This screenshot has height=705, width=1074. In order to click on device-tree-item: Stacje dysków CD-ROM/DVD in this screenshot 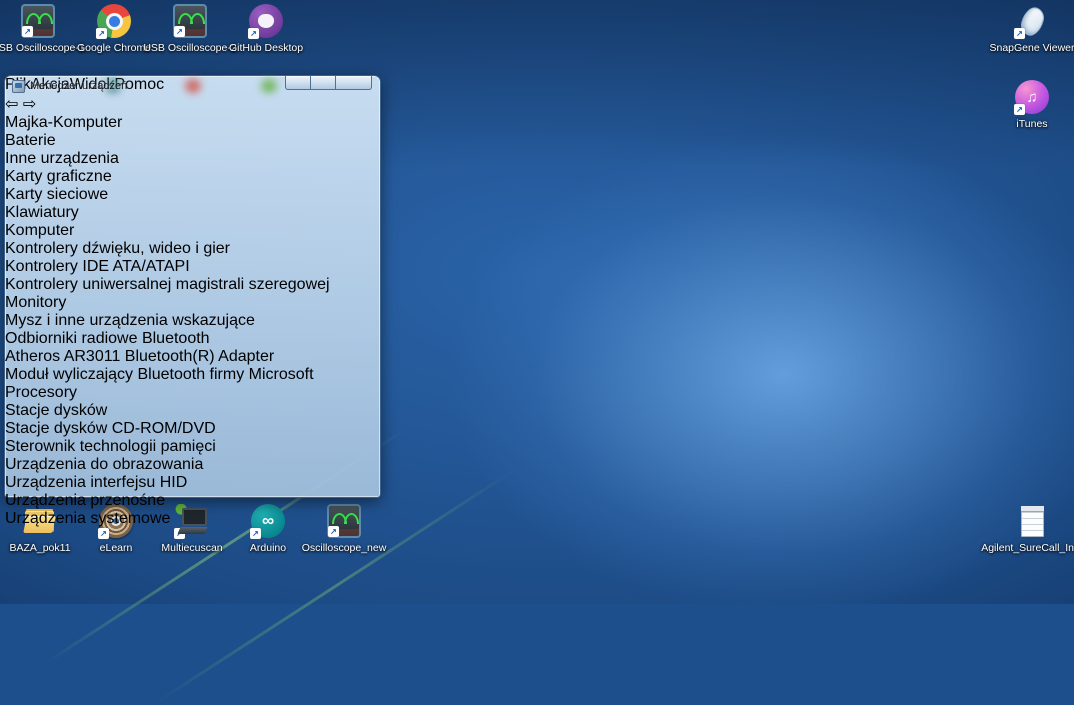, I will do `click(192, 429)`.